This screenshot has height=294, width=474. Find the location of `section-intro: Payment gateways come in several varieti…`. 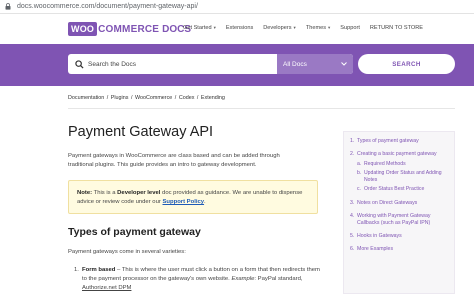

section-intro: Payment gateways come in several varieti… is located at coordinates (127, 252).